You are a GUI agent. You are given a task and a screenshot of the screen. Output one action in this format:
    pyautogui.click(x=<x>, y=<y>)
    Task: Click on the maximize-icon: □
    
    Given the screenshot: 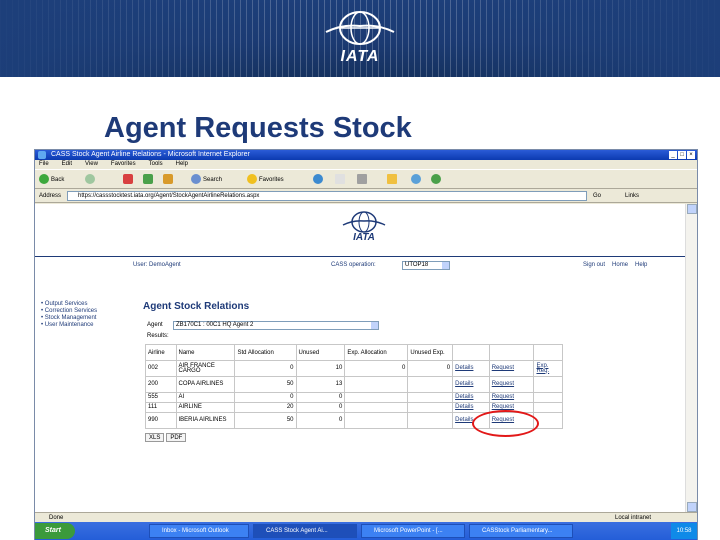 What is the action you would take?
    pyautogui.click(x=682, y=155)
    